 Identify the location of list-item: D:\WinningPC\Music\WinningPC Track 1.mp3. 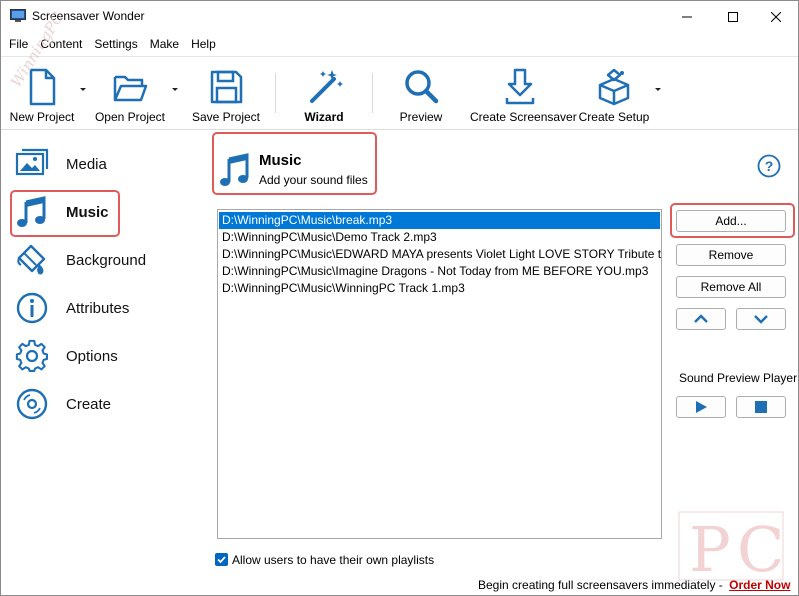
(439, 288).